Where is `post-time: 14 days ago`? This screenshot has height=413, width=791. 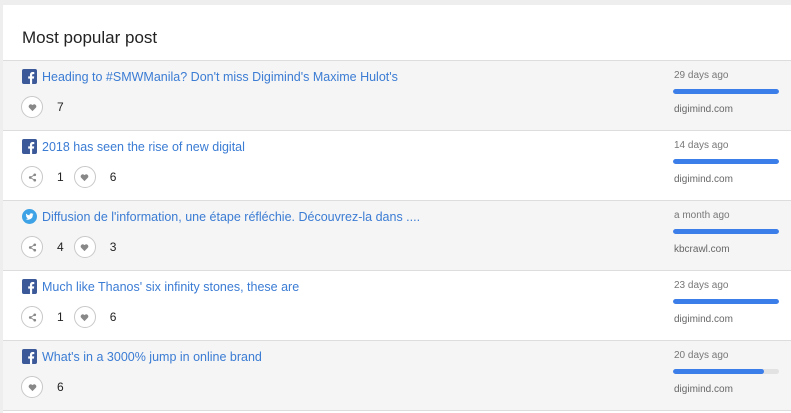
post-time: 14 days ago is located at coordinates (701, 145).